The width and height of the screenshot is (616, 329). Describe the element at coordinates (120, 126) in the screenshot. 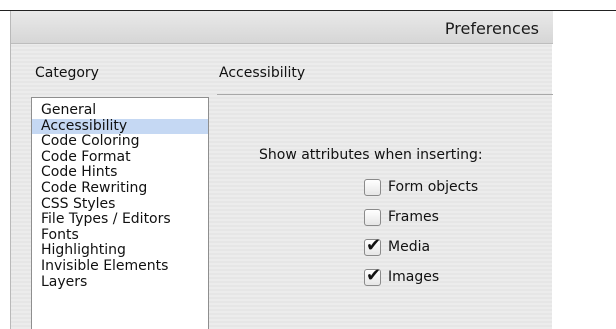

I see `category-item-accessibility: Accessibility` at that location.